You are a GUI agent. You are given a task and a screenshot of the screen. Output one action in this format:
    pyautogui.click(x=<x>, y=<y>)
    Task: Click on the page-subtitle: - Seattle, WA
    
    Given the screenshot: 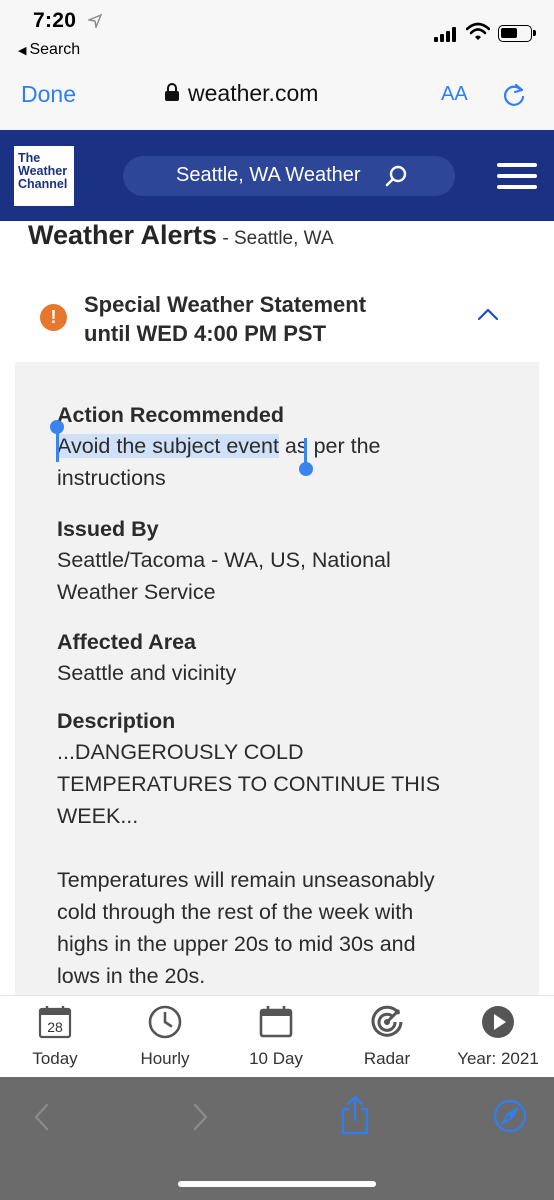 What is the action you would take?
    pyautogui.click(x=275, y=238)
    